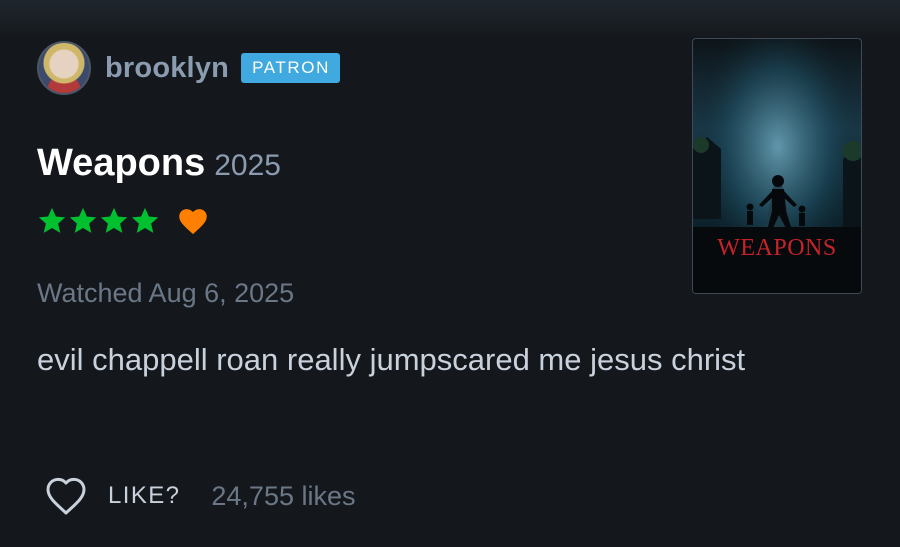 This screenshot has height=547, width=900. I want to click on heart-filled-icon, so click(193, 222).